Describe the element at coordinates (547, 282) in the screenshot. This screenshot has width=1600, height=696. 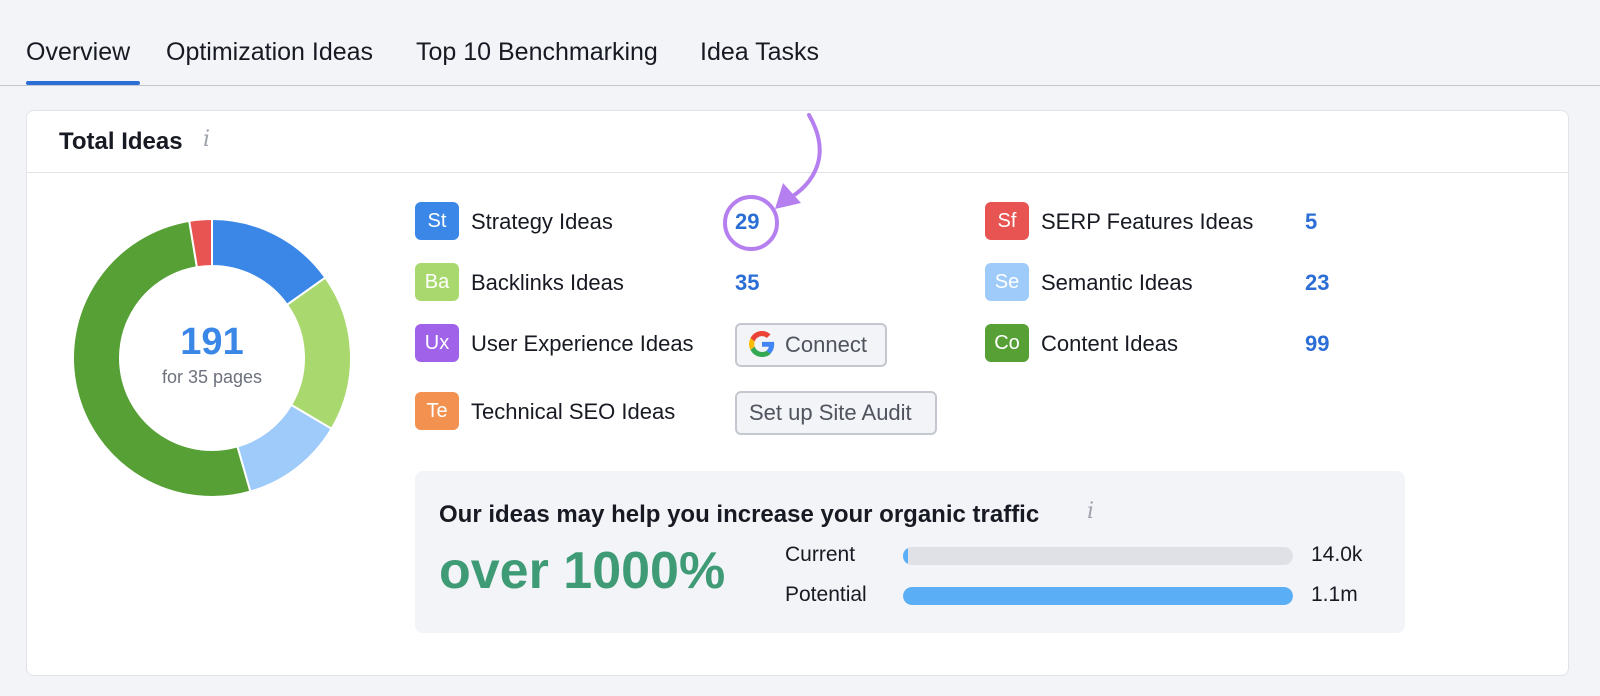
I see `idea-label: Backlinks Ideas` at that location.